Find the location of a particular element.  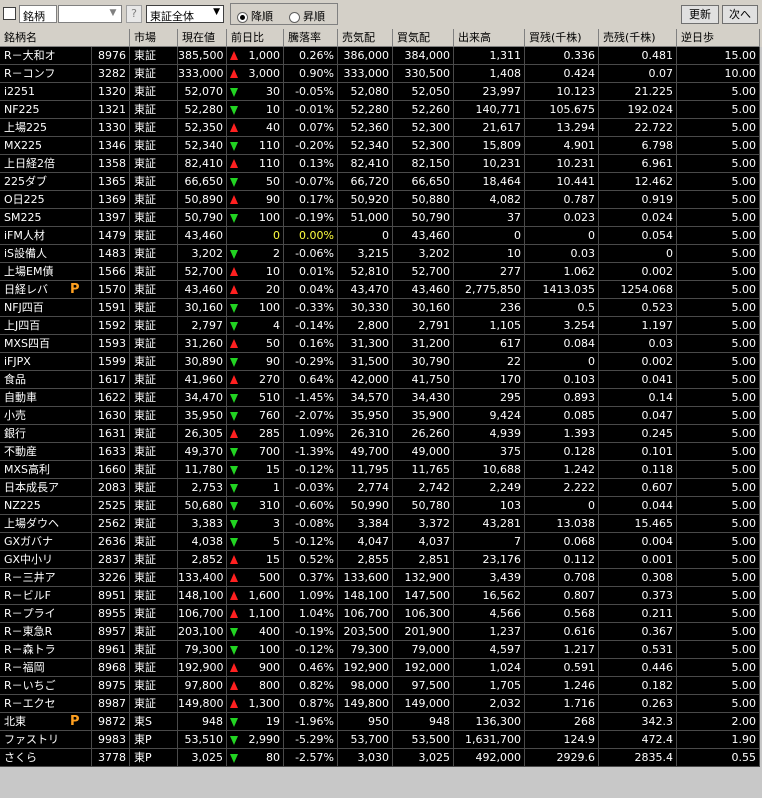

sell-balance-text: 0.531 is located at coordinates (657, 649).